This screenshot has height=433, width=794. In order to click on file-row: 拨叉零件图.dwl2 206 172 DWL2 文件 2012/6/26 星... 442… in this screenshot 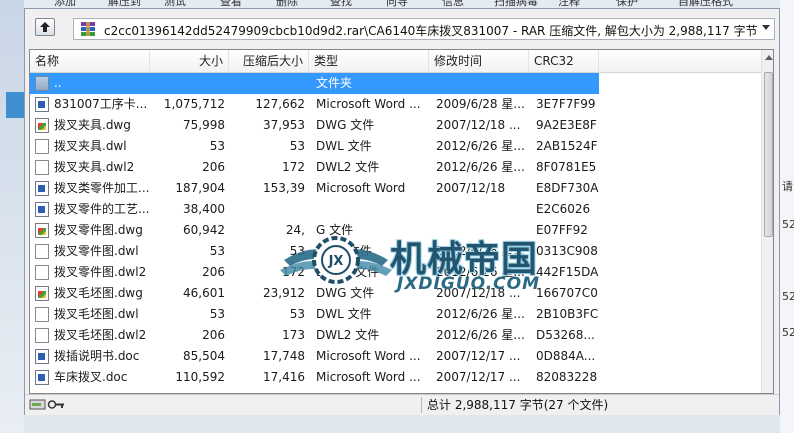, I will do `click(395, 272)`.